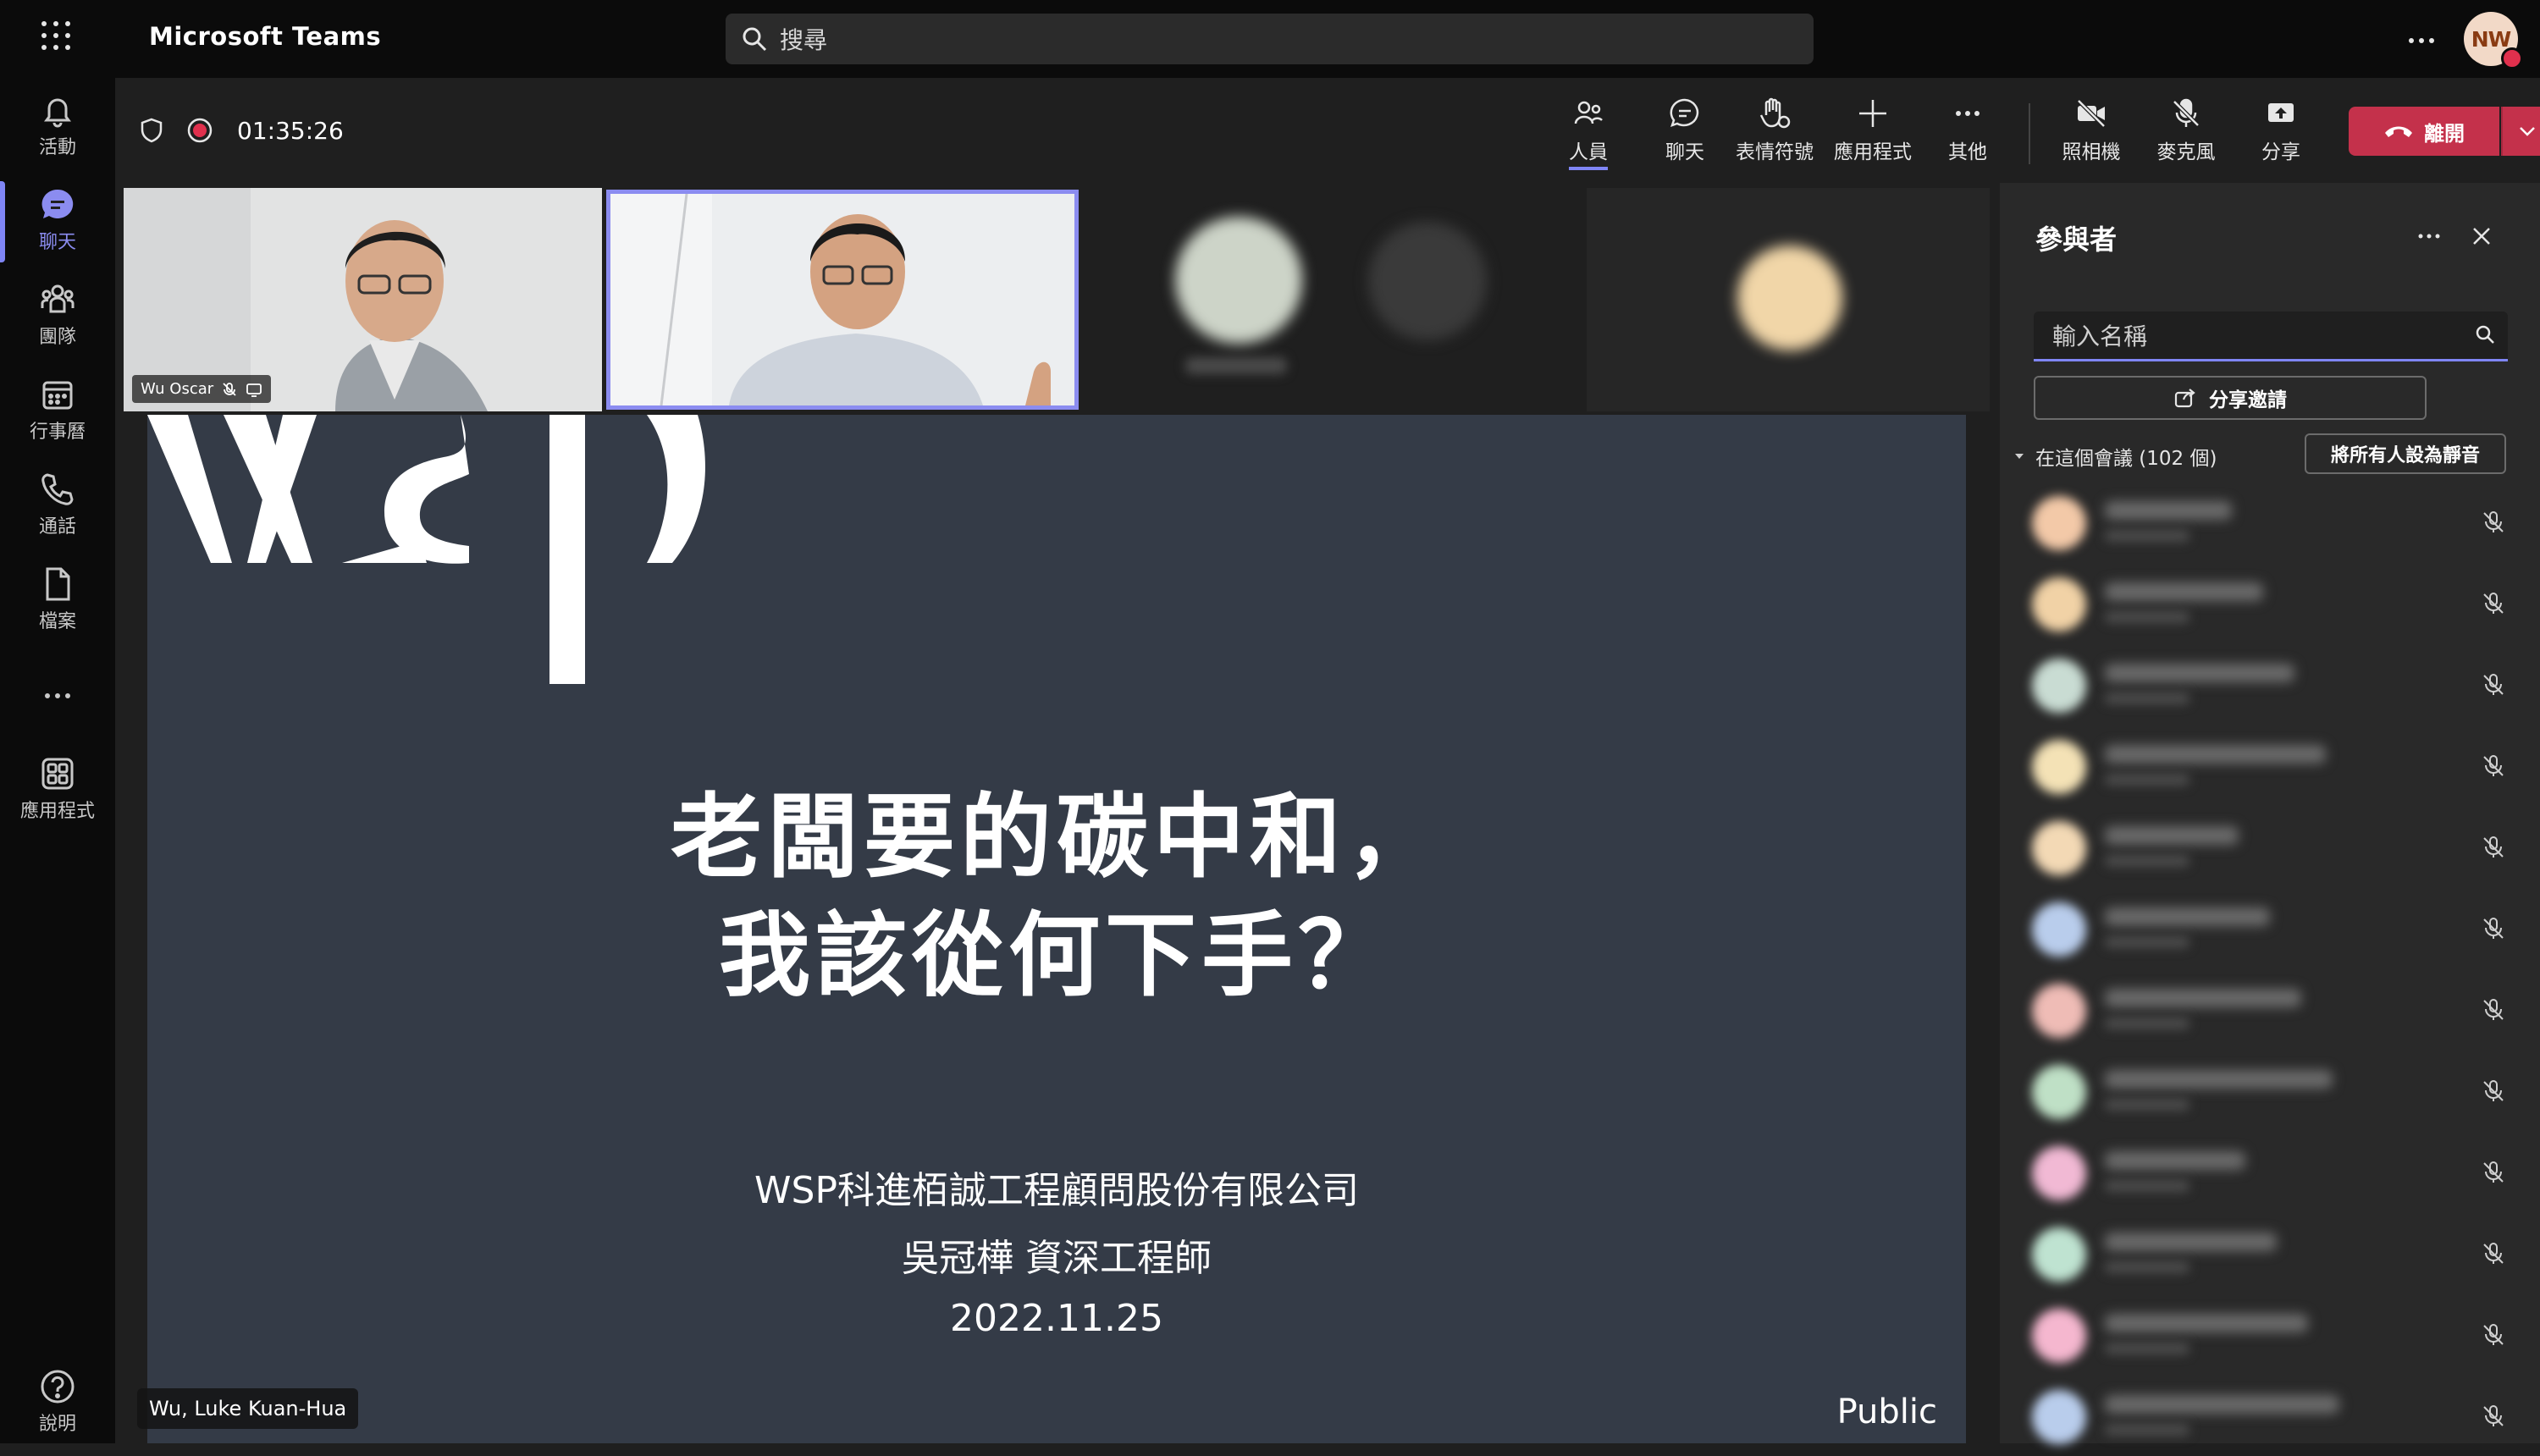  What do you see at coordinates (57, 135) in the screenshot?
I see `rail-item-activity: 活動` at bounding box center [57, 135].